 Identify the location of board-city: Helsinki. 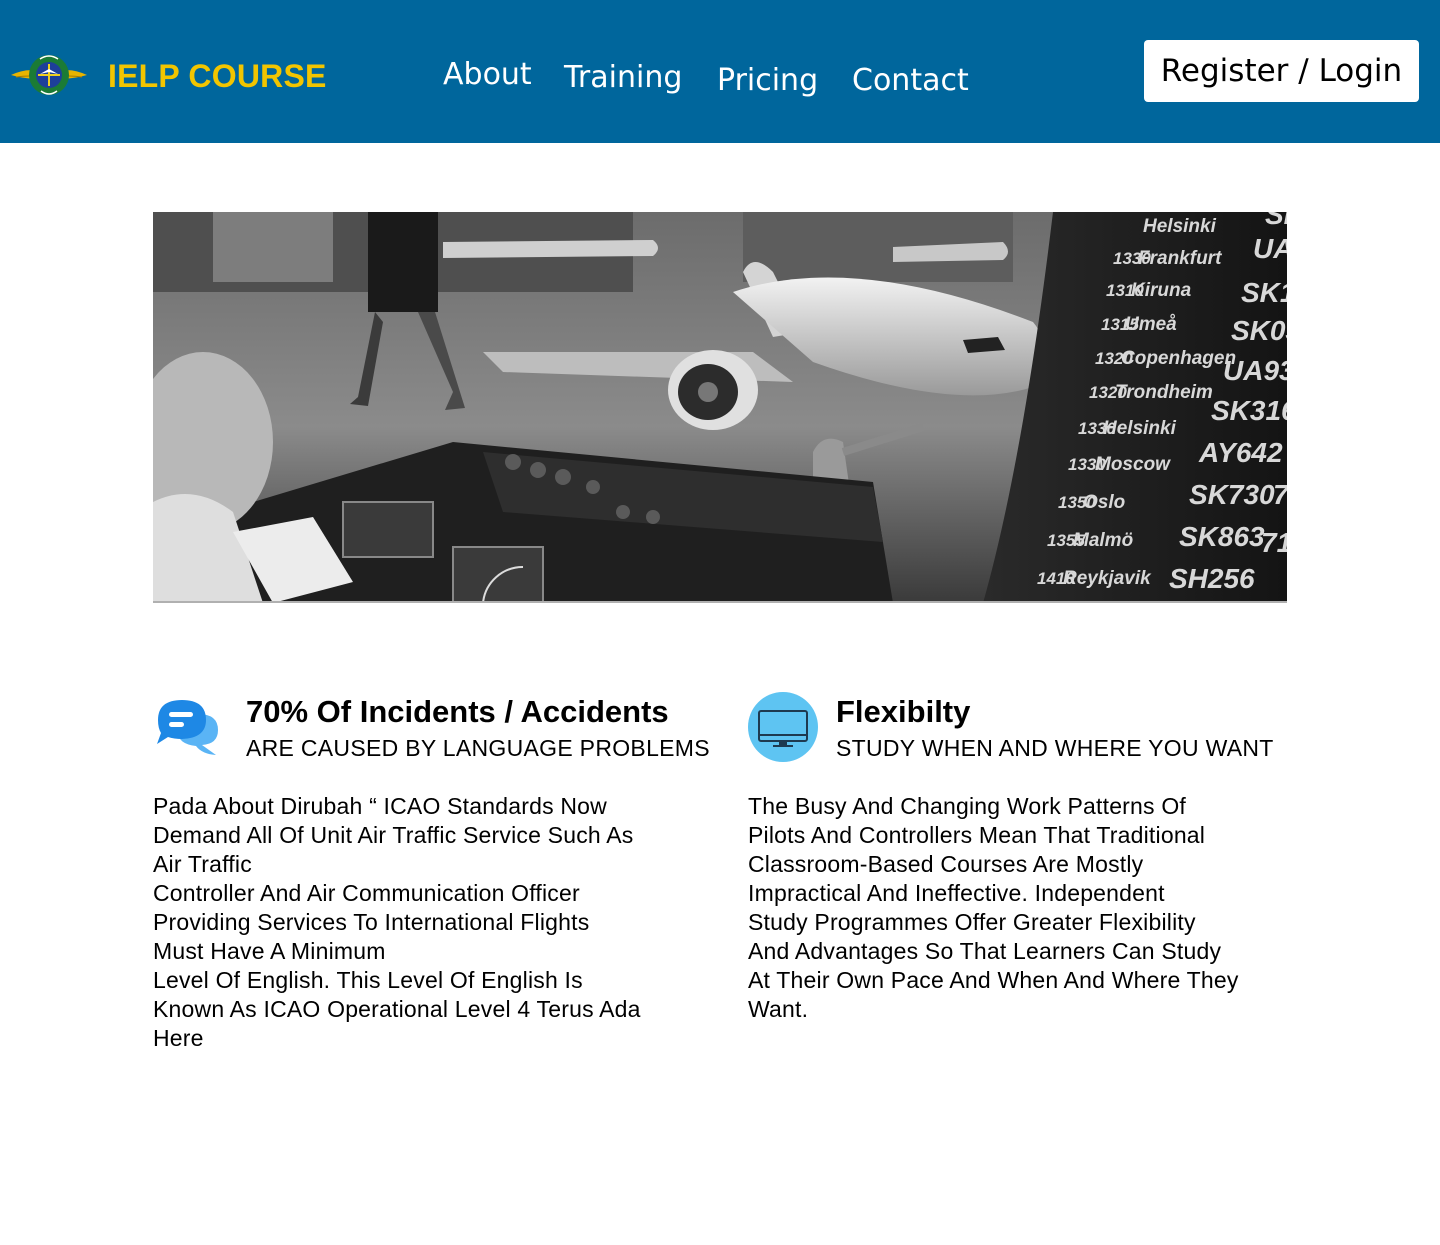
(1180, 226).